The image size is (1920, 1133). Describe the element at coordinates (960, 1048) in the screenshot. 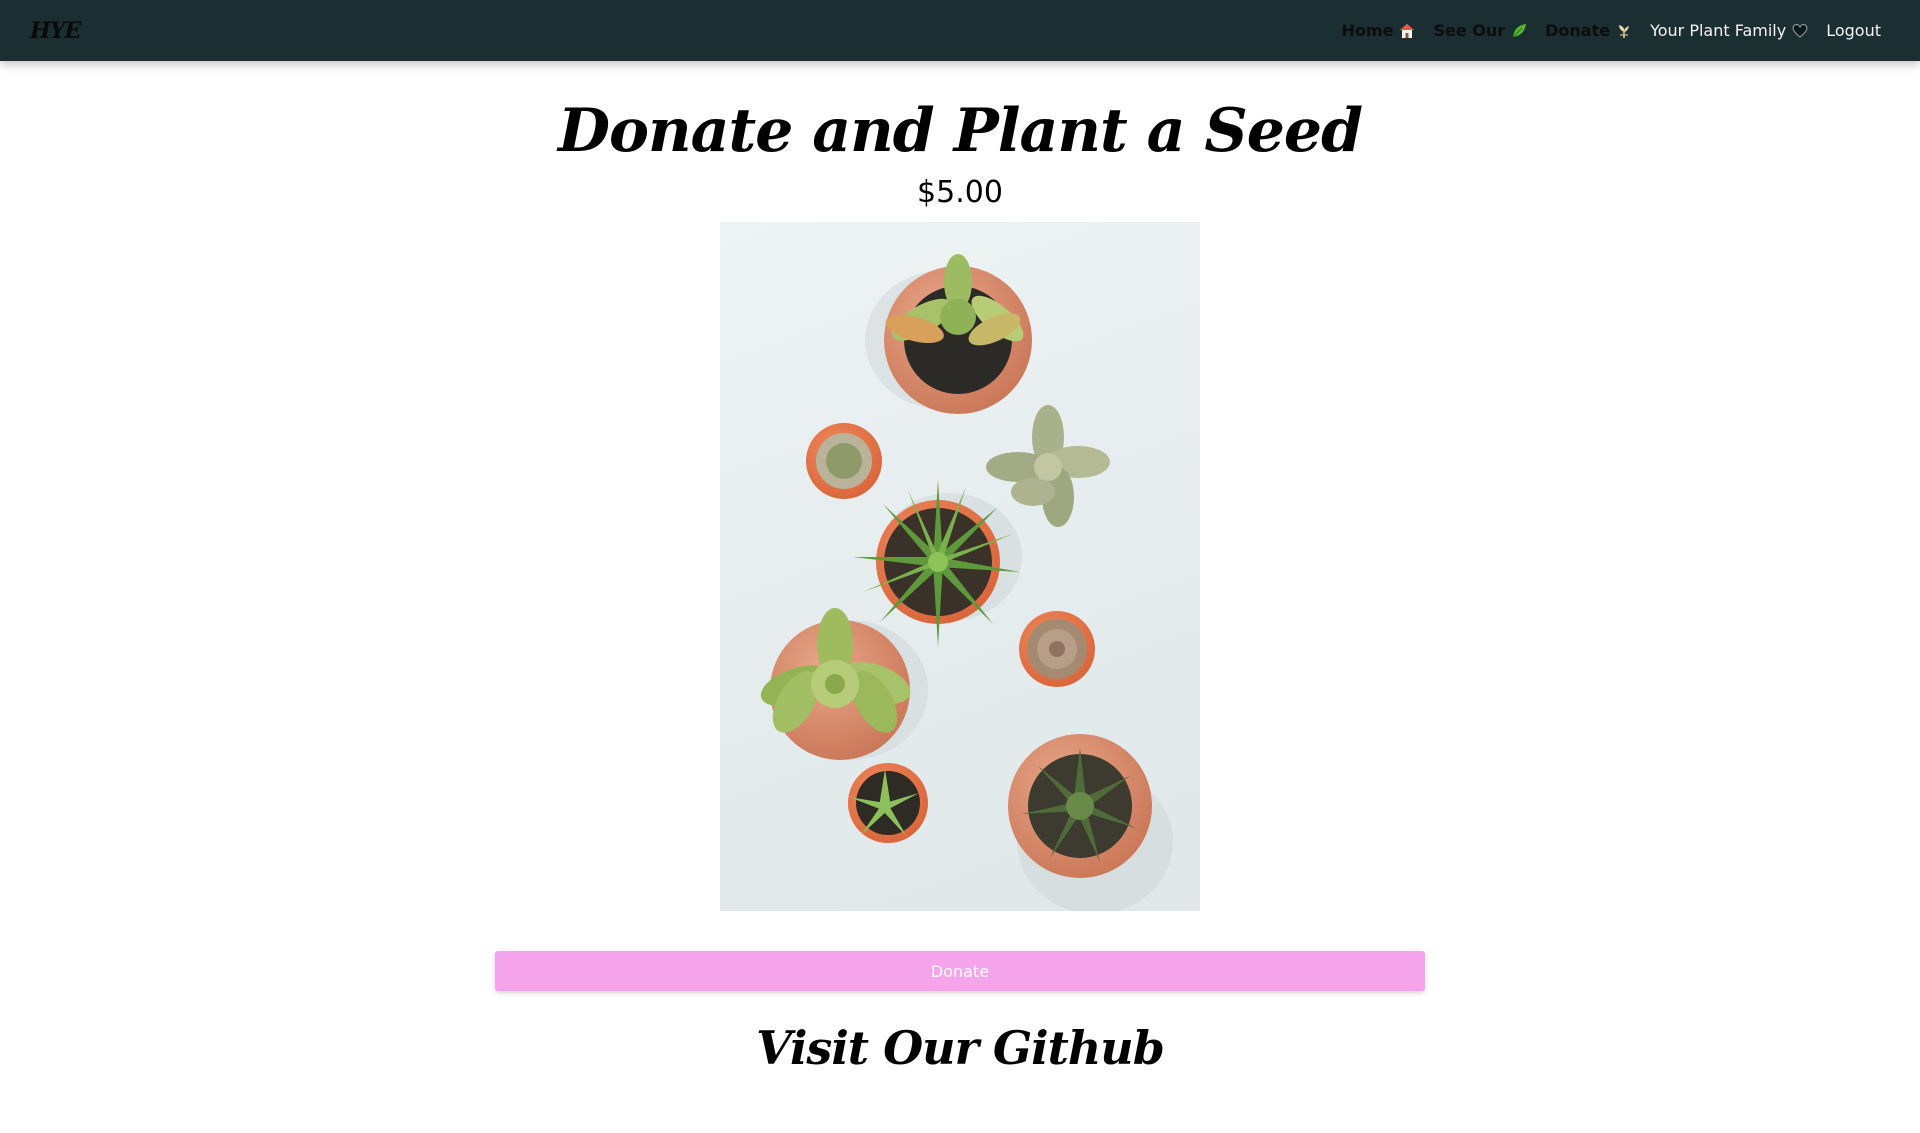

I see `github-heading: Visit Our Github` at that location.